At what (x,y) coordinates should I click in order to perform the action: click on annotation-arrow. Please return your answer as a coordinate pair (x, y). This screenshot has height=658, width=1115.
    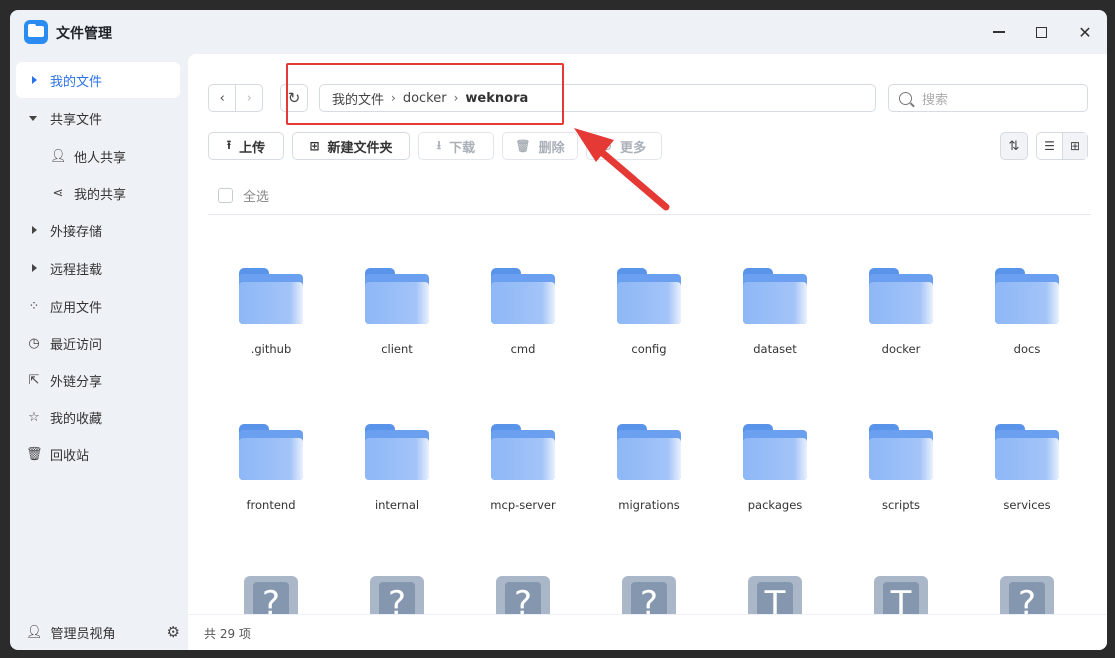
    Looking at the image, I should click on (622, 169).